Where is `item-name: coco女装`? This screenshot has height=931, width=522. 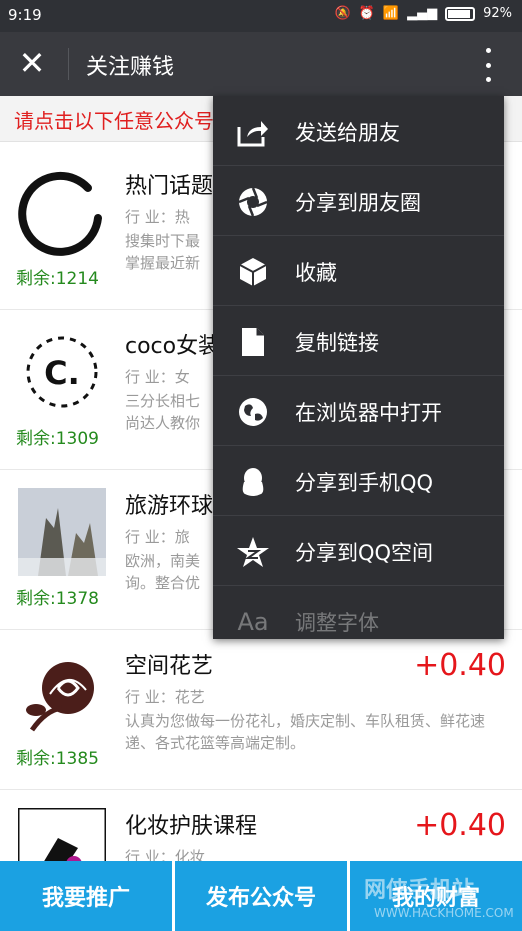
item-name: coco女装 is located at coordinates (173, 346).